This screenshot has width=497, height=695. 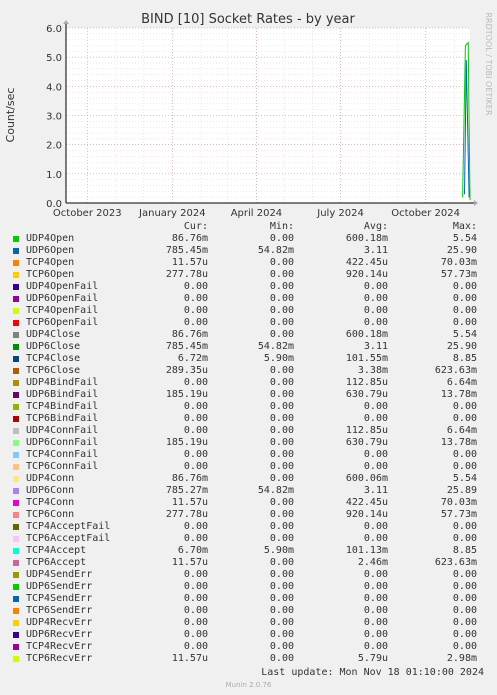 What do you see at coordinates (186, 346) in the screenshot?
I see `legend-cur-value: 785.45m` at bounding box center [186, 346].